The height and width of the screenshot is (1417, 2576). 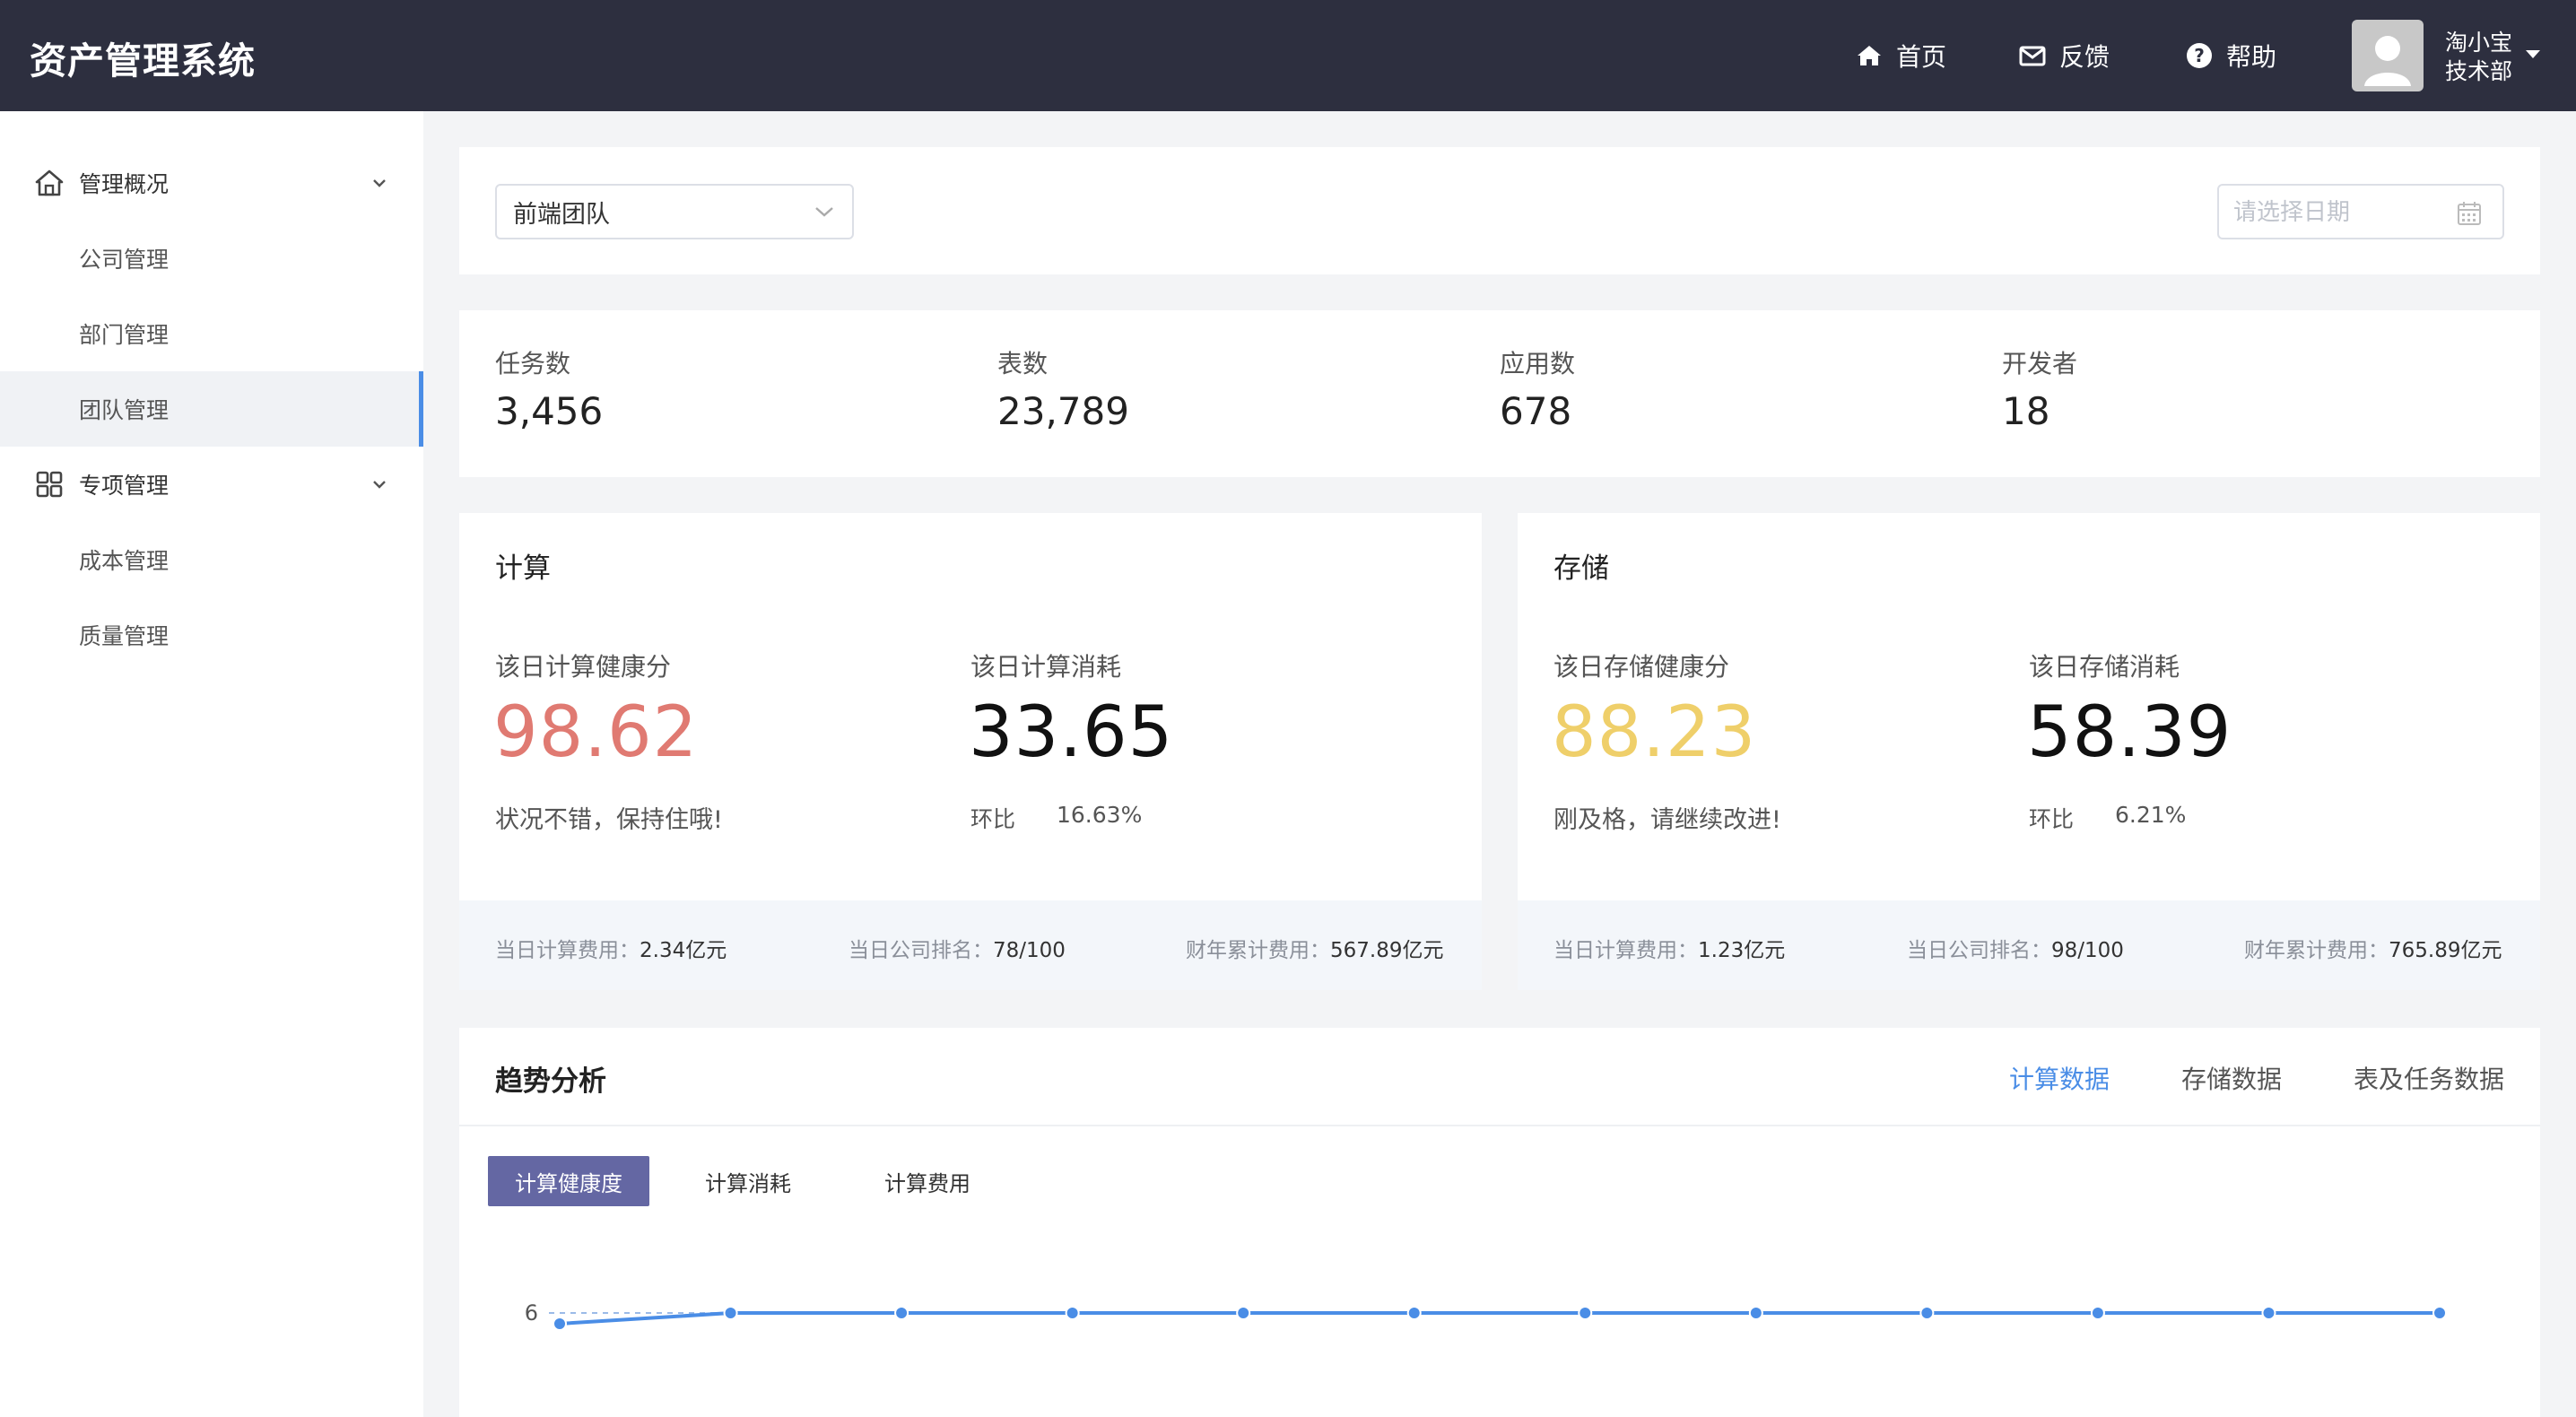 What do you see at coordinates (211, 484) in the screenshot?
I see `sidebar-group-special: 专项管理` at bounding box center [211, 484].